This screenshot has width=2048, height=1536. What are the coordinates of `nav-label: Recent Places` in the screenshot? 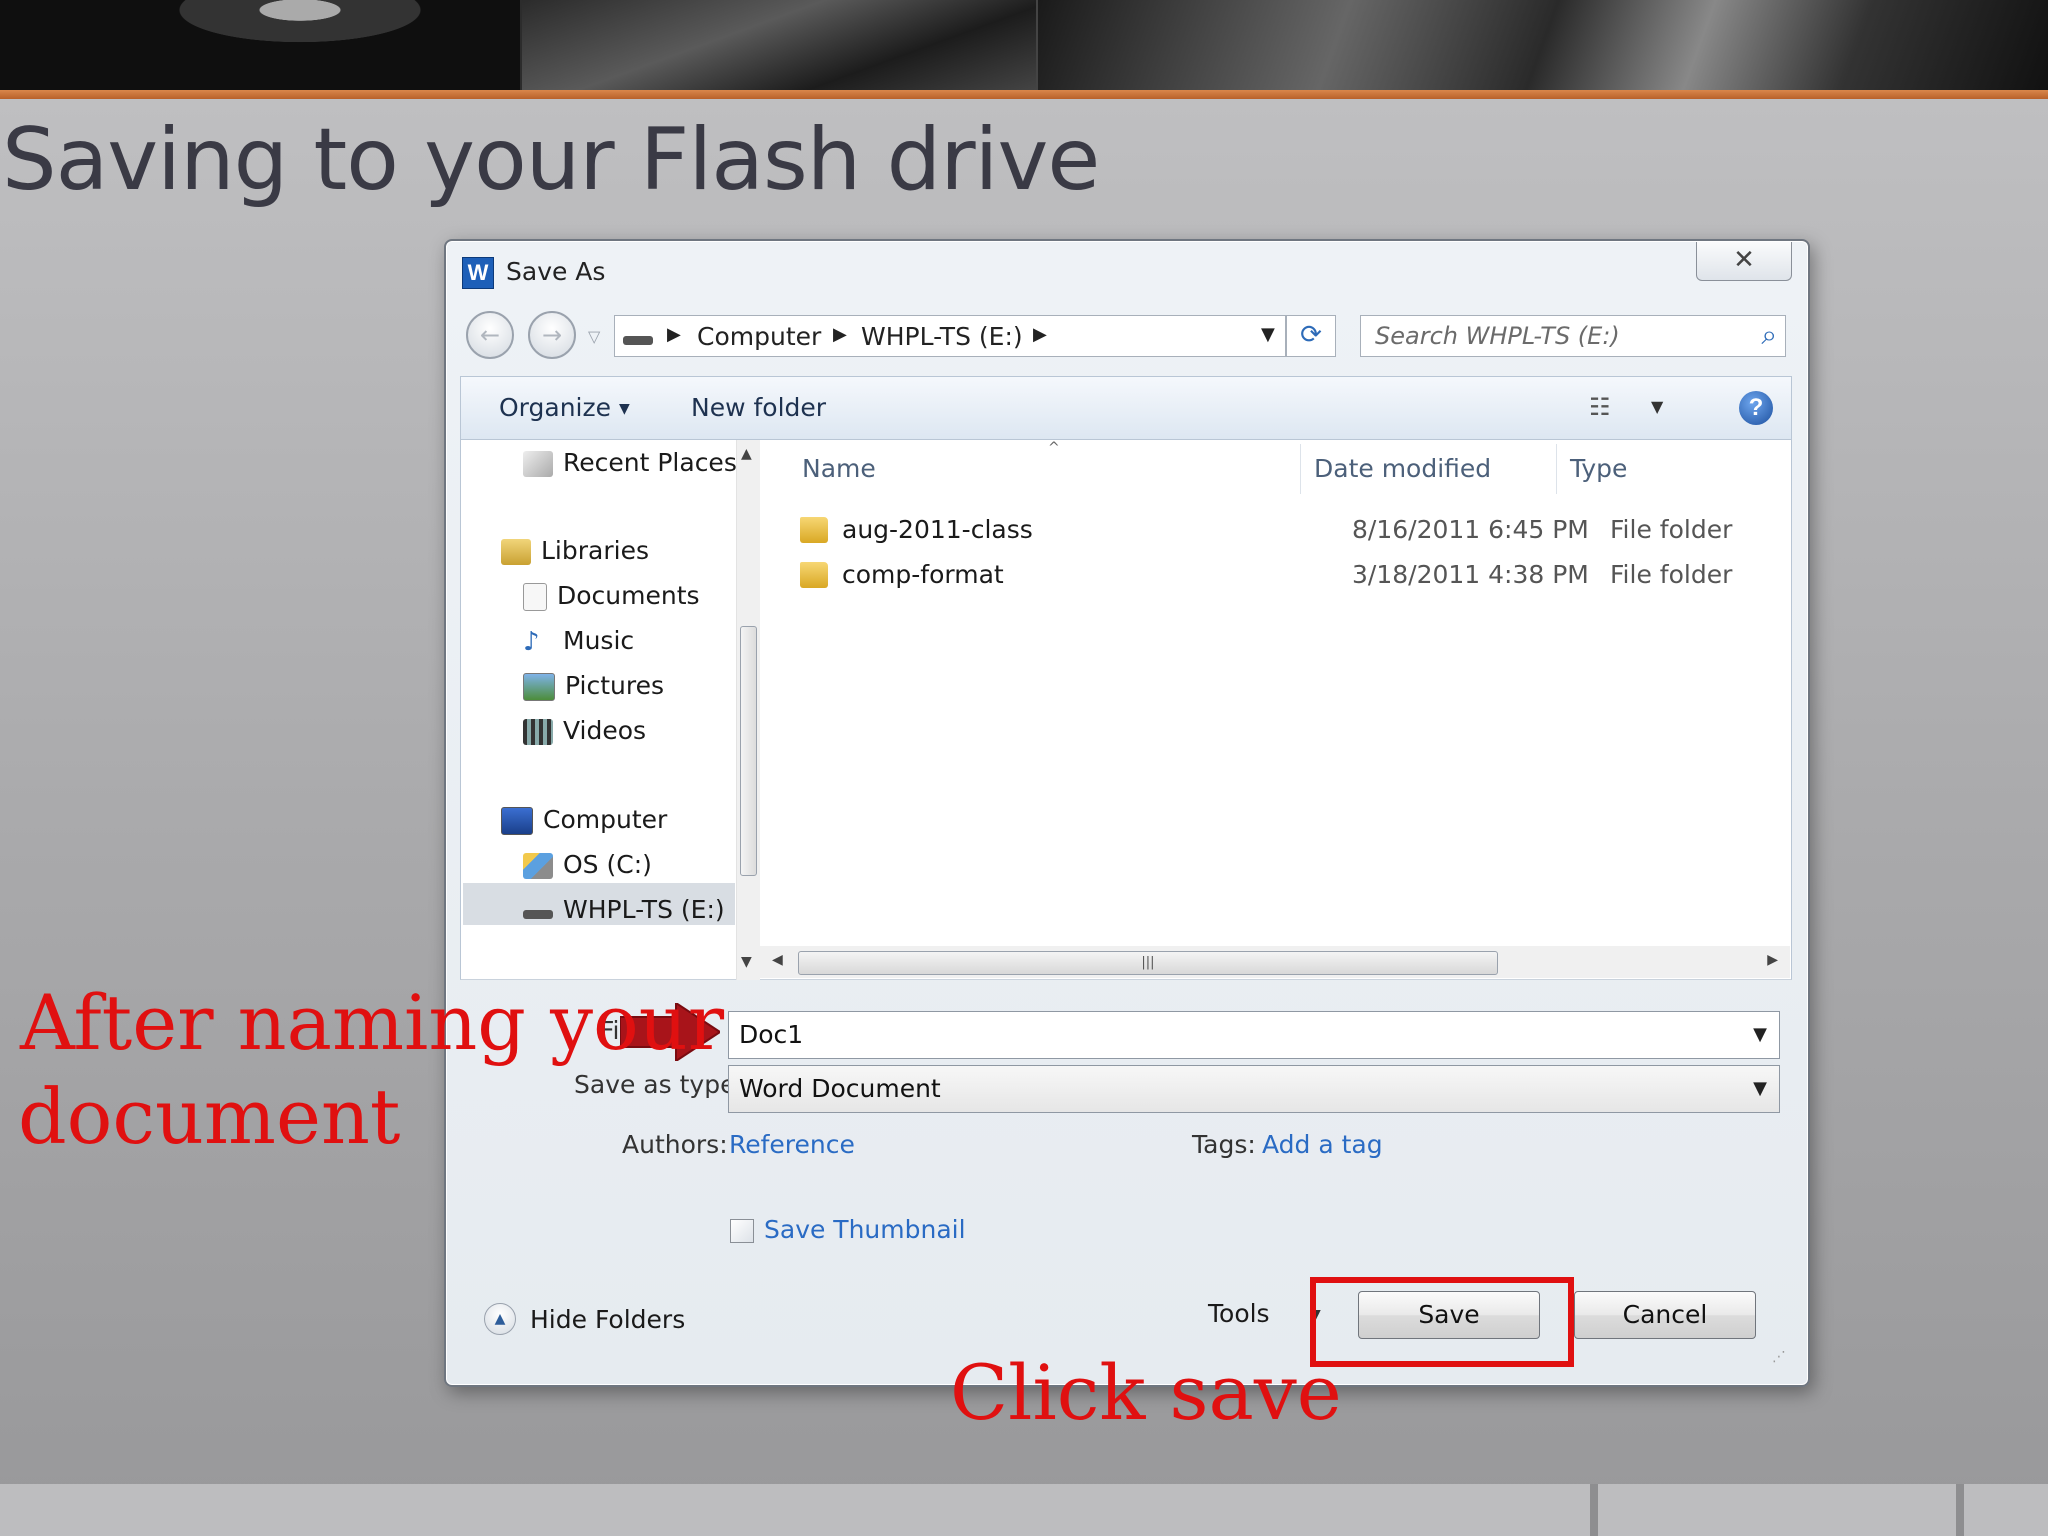 It's located at (650, 462).